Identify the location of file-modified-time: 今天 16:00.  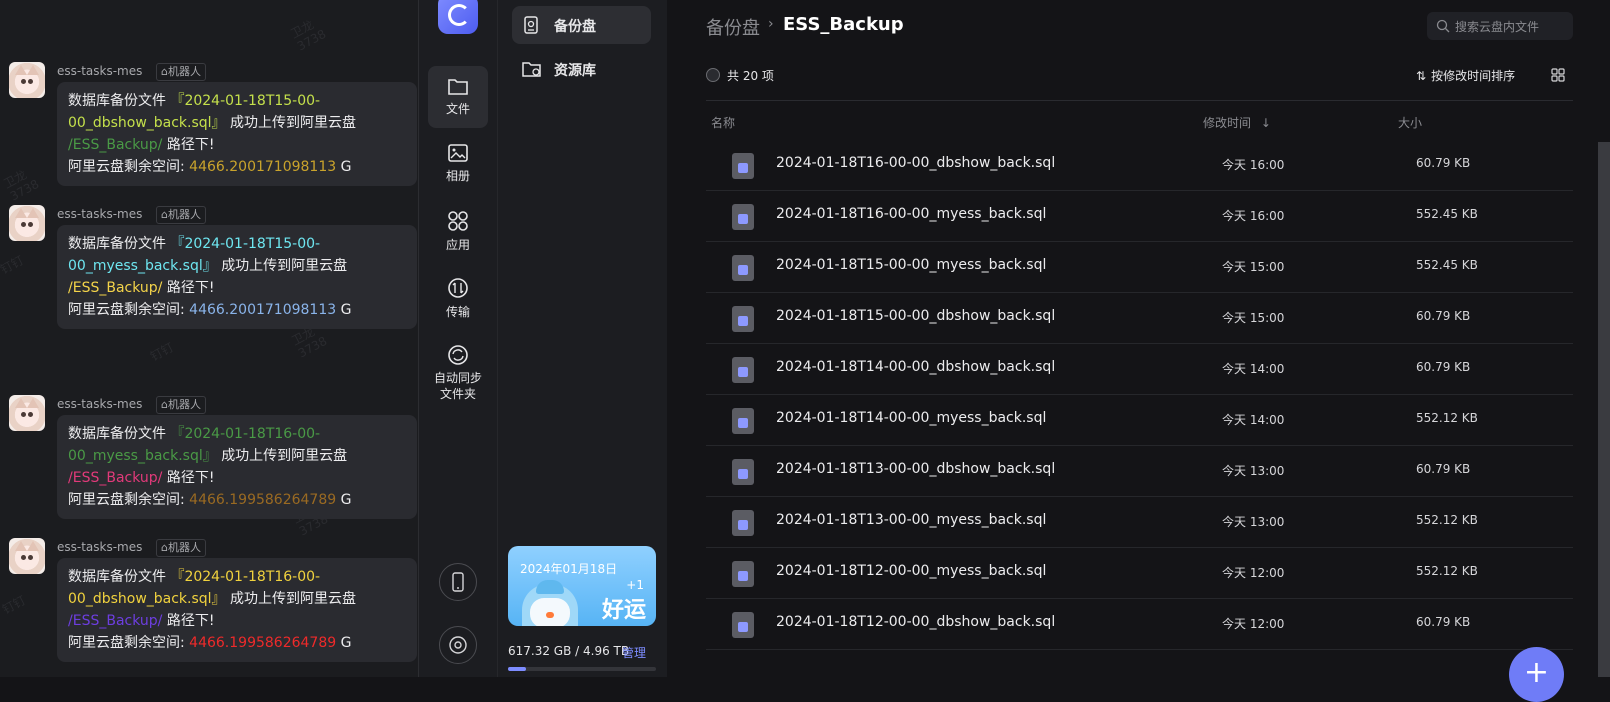
(1253, 216).